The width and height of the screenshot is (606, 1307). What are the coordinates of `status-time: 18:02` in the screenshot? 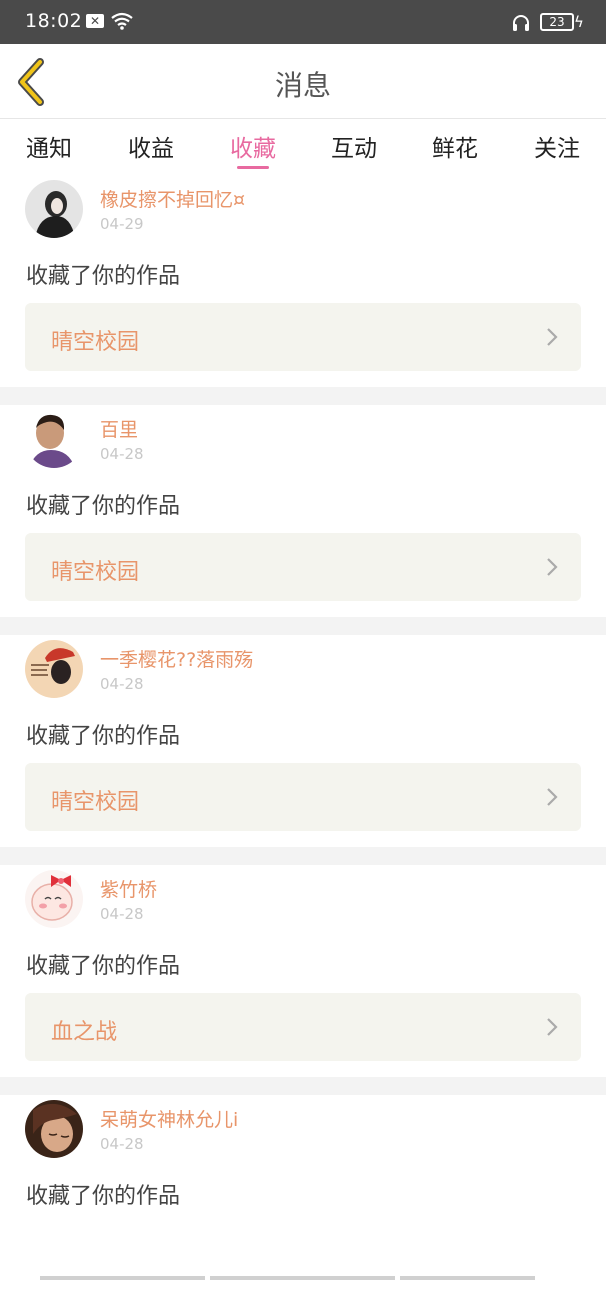 It's located at (54, 21).